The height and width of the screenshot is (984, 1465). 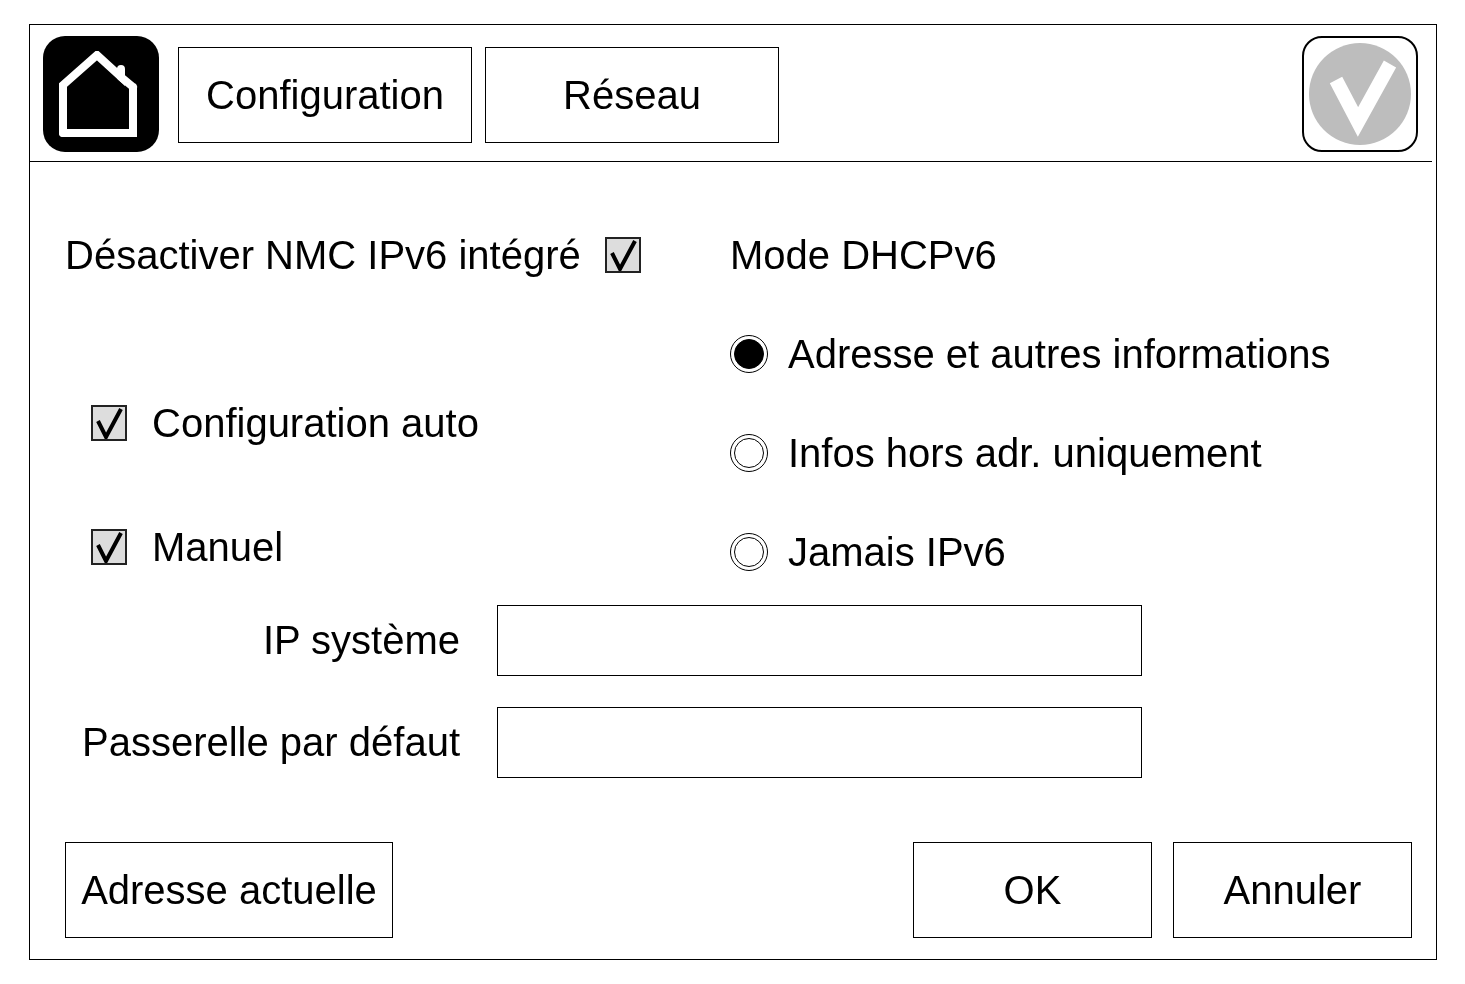 I want to click on confirm-button, so click(x=1360, y=94).